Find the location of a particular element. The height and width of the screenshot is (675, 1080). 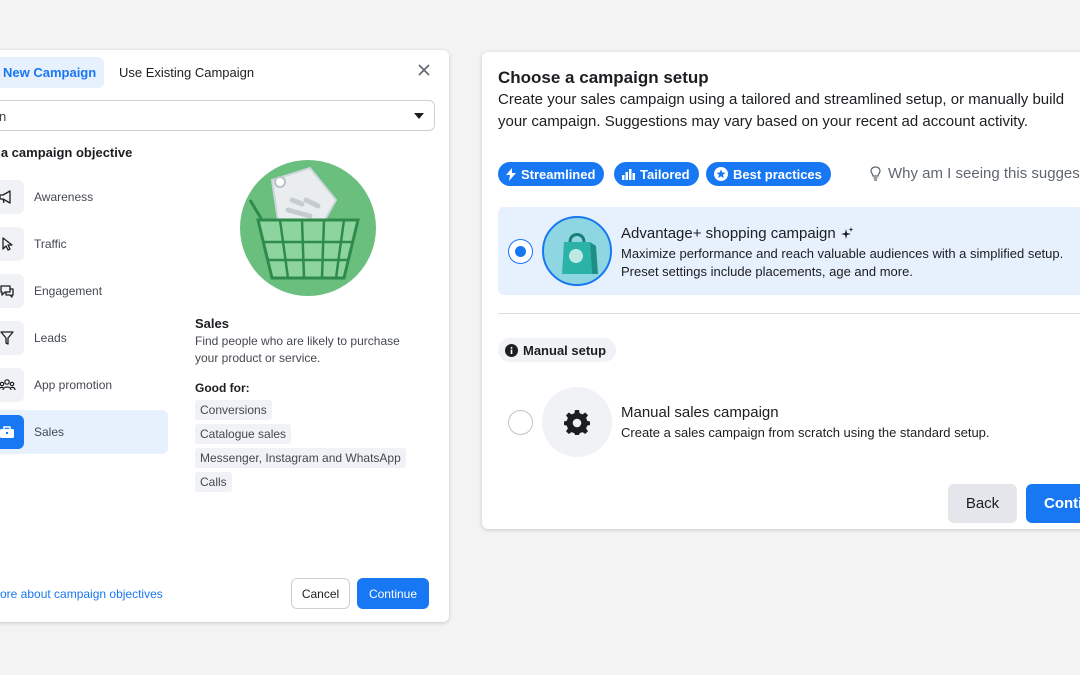

funnel-icon is located at coordinates (12, 338).